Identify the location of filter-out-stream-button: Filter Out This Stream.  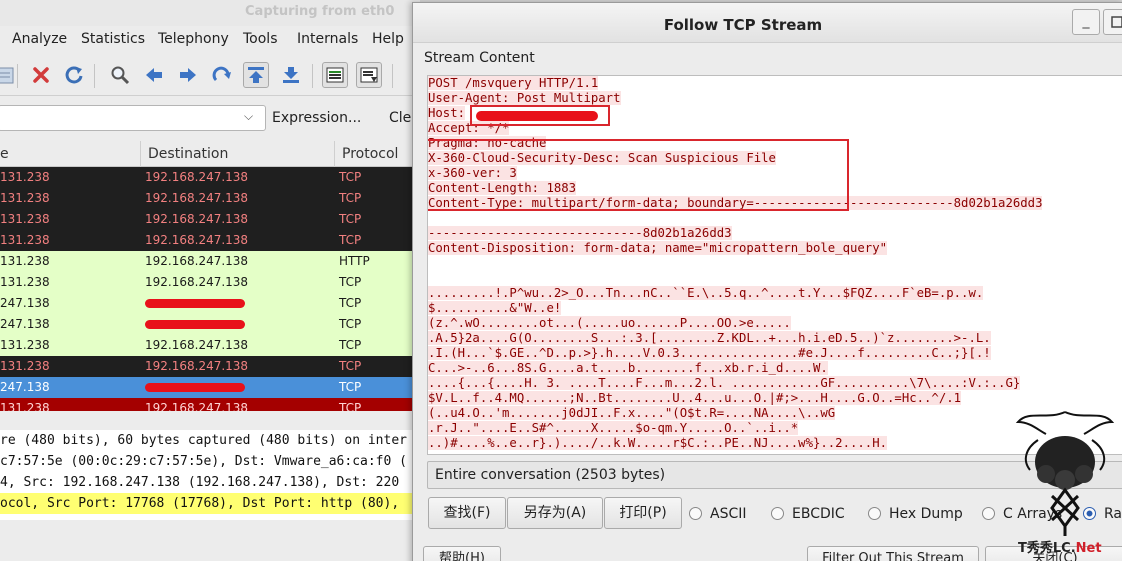
(893, 553).